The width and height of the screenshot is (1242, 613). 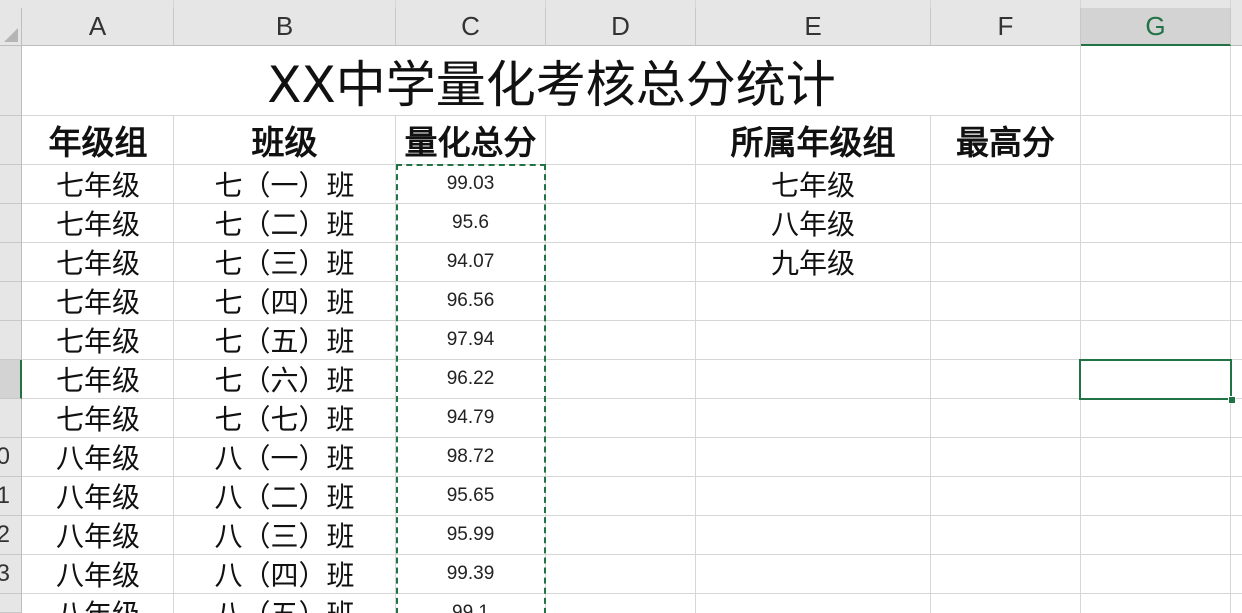 What do you see at coordinates (813, 223) in the screenshot?
I see `grade-group-cell: 八年级` at bounding box center [813, 223].